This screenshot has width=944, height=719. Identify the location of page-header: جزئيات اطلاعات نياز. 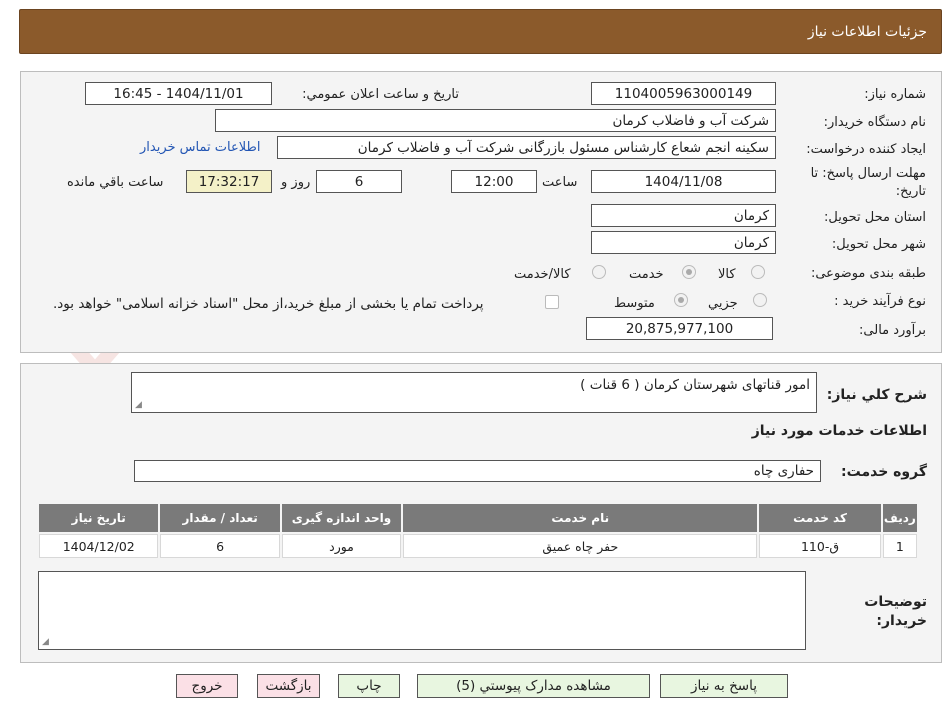
(480, 31).